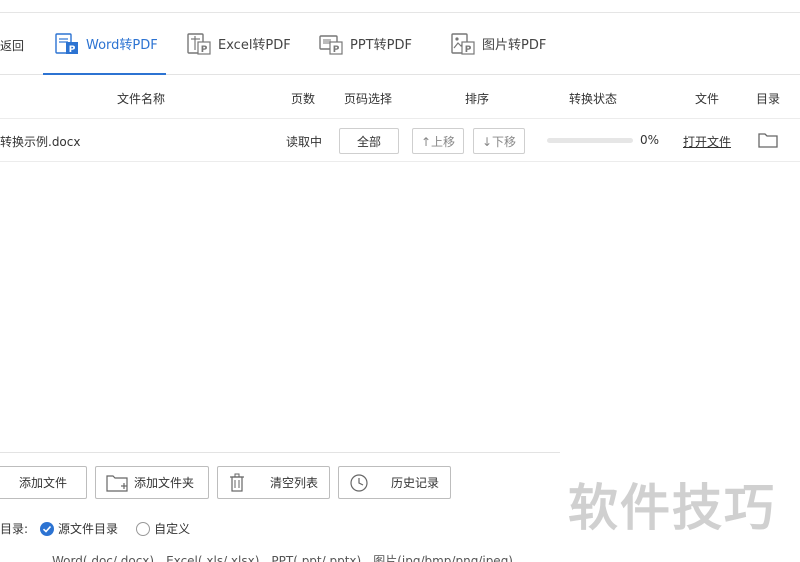 The width and height of the screenshot is (800, 562). What do you see at coordinates (400, 140) in the screenshot?
I see `table-row: 转换示例.docx 读取中 全部 ↑上移 ↓下移 0% 打开文件` at bounding box center [400, 140].